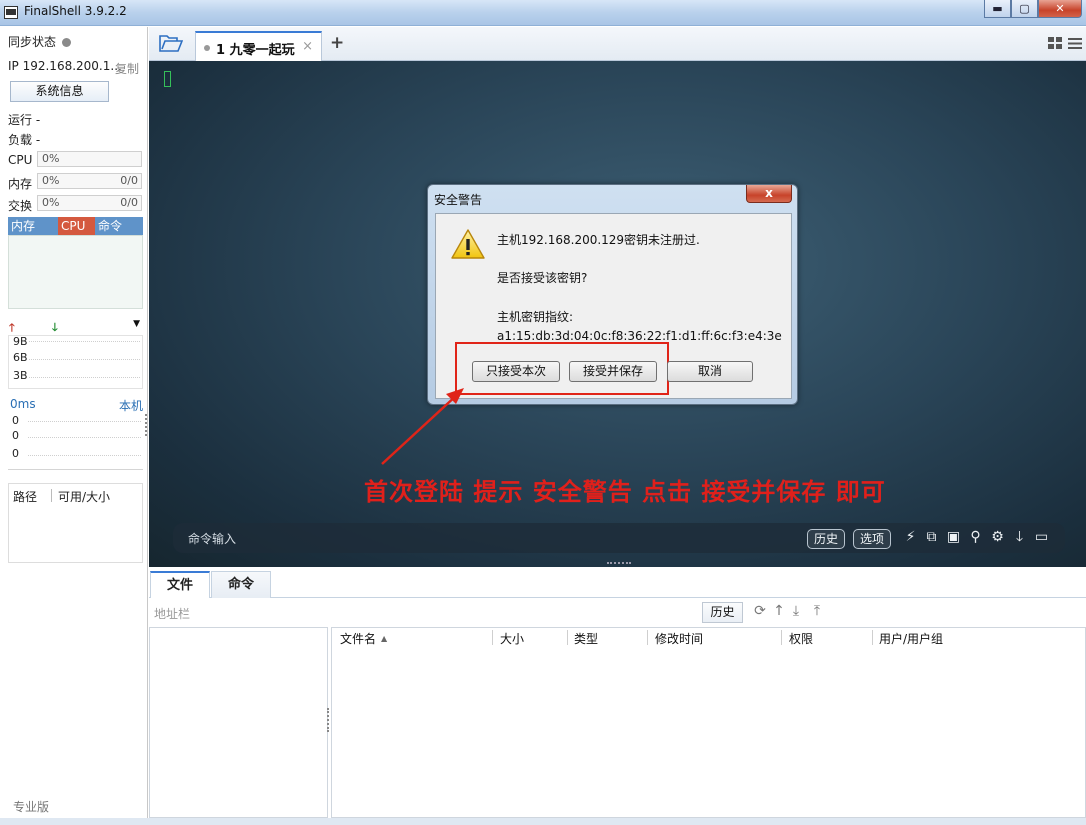 The width and height of the screenshot is (1086, 825). What do you see at coordinates (911, 638) in the screenshot?
I see `column-owner: 用户/用户组` at bounding box center [911, 638].